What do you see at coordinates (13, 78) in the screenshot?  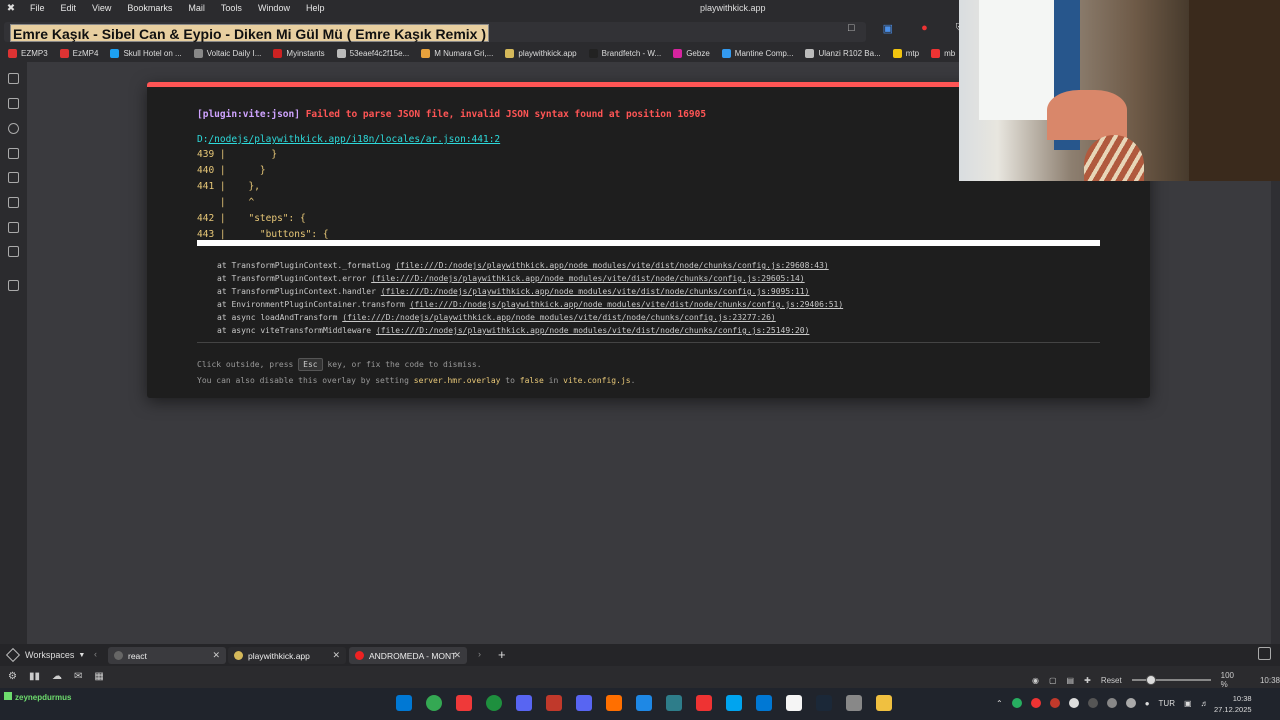 I see `bookmarks-panel-icon` at bounding box center [13, 78].